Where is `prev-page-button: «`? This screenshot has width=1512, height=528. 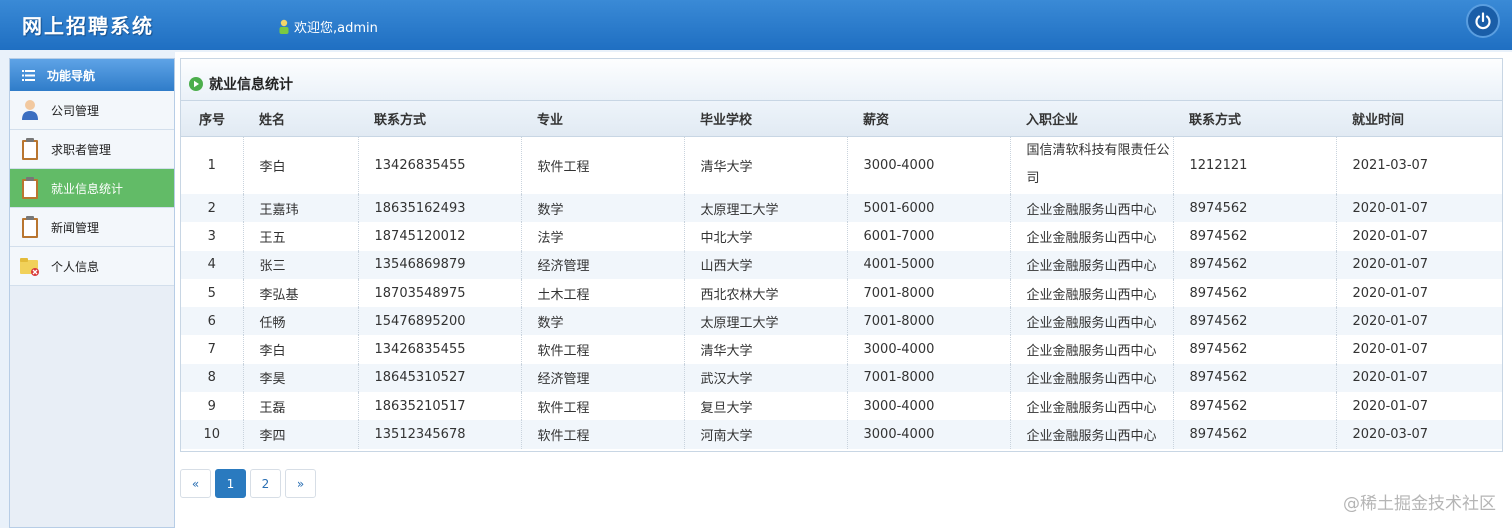
prev-page-button: « is located at coordinates (195, 483).